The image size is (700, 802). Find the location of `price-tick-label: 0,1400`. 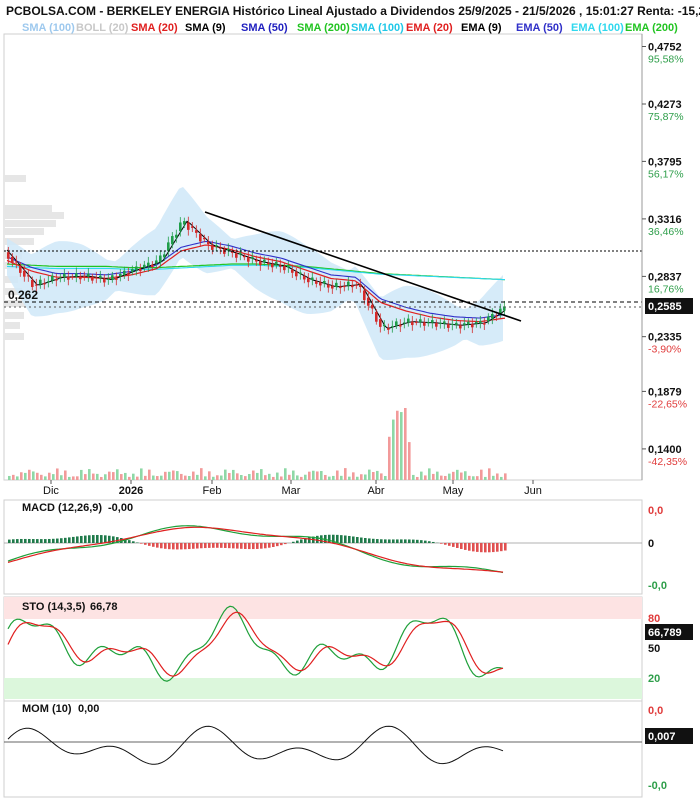

price-tick-label: 0,1400 is located at coordinates (665, 450).